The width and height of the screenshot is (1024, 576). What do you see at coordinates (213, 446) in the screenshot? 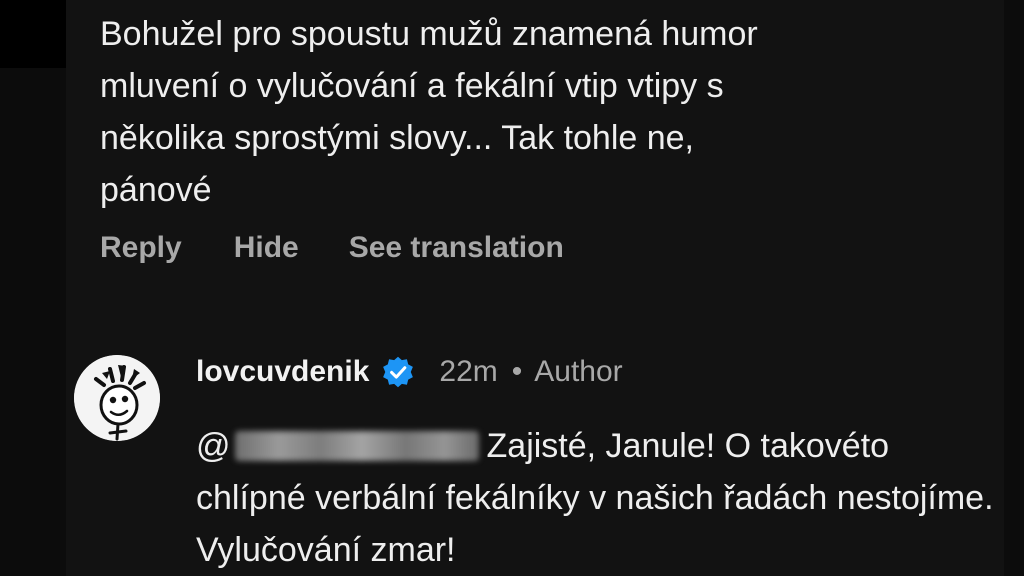
I see `mention-prefix: @` at bounding box center [213, 446].